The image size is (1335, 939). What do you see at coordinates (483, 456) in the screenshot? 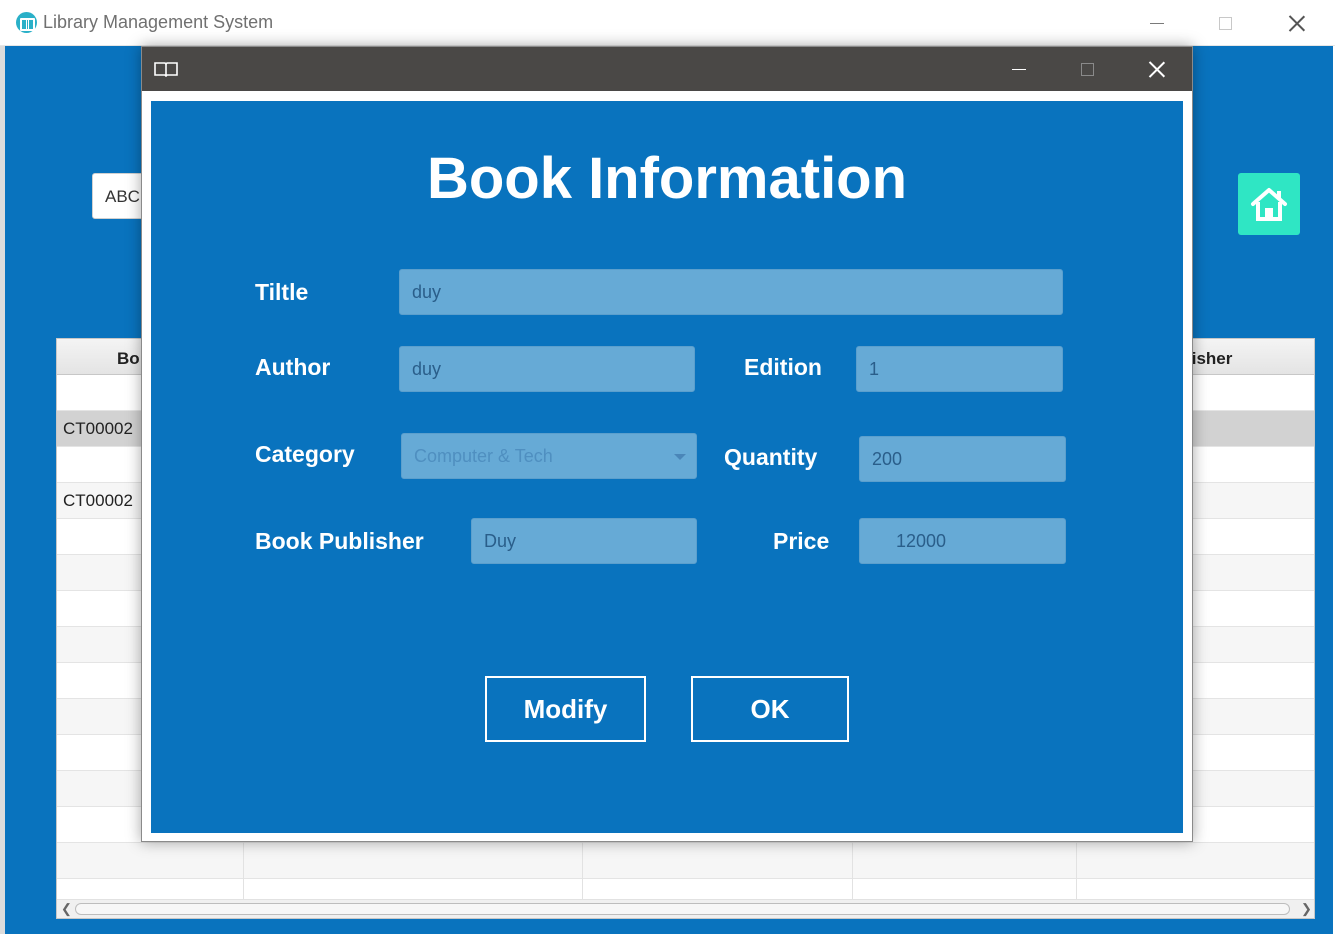
I see `category-selected-value: Computer & Tech` at bounding box center [483, 456].